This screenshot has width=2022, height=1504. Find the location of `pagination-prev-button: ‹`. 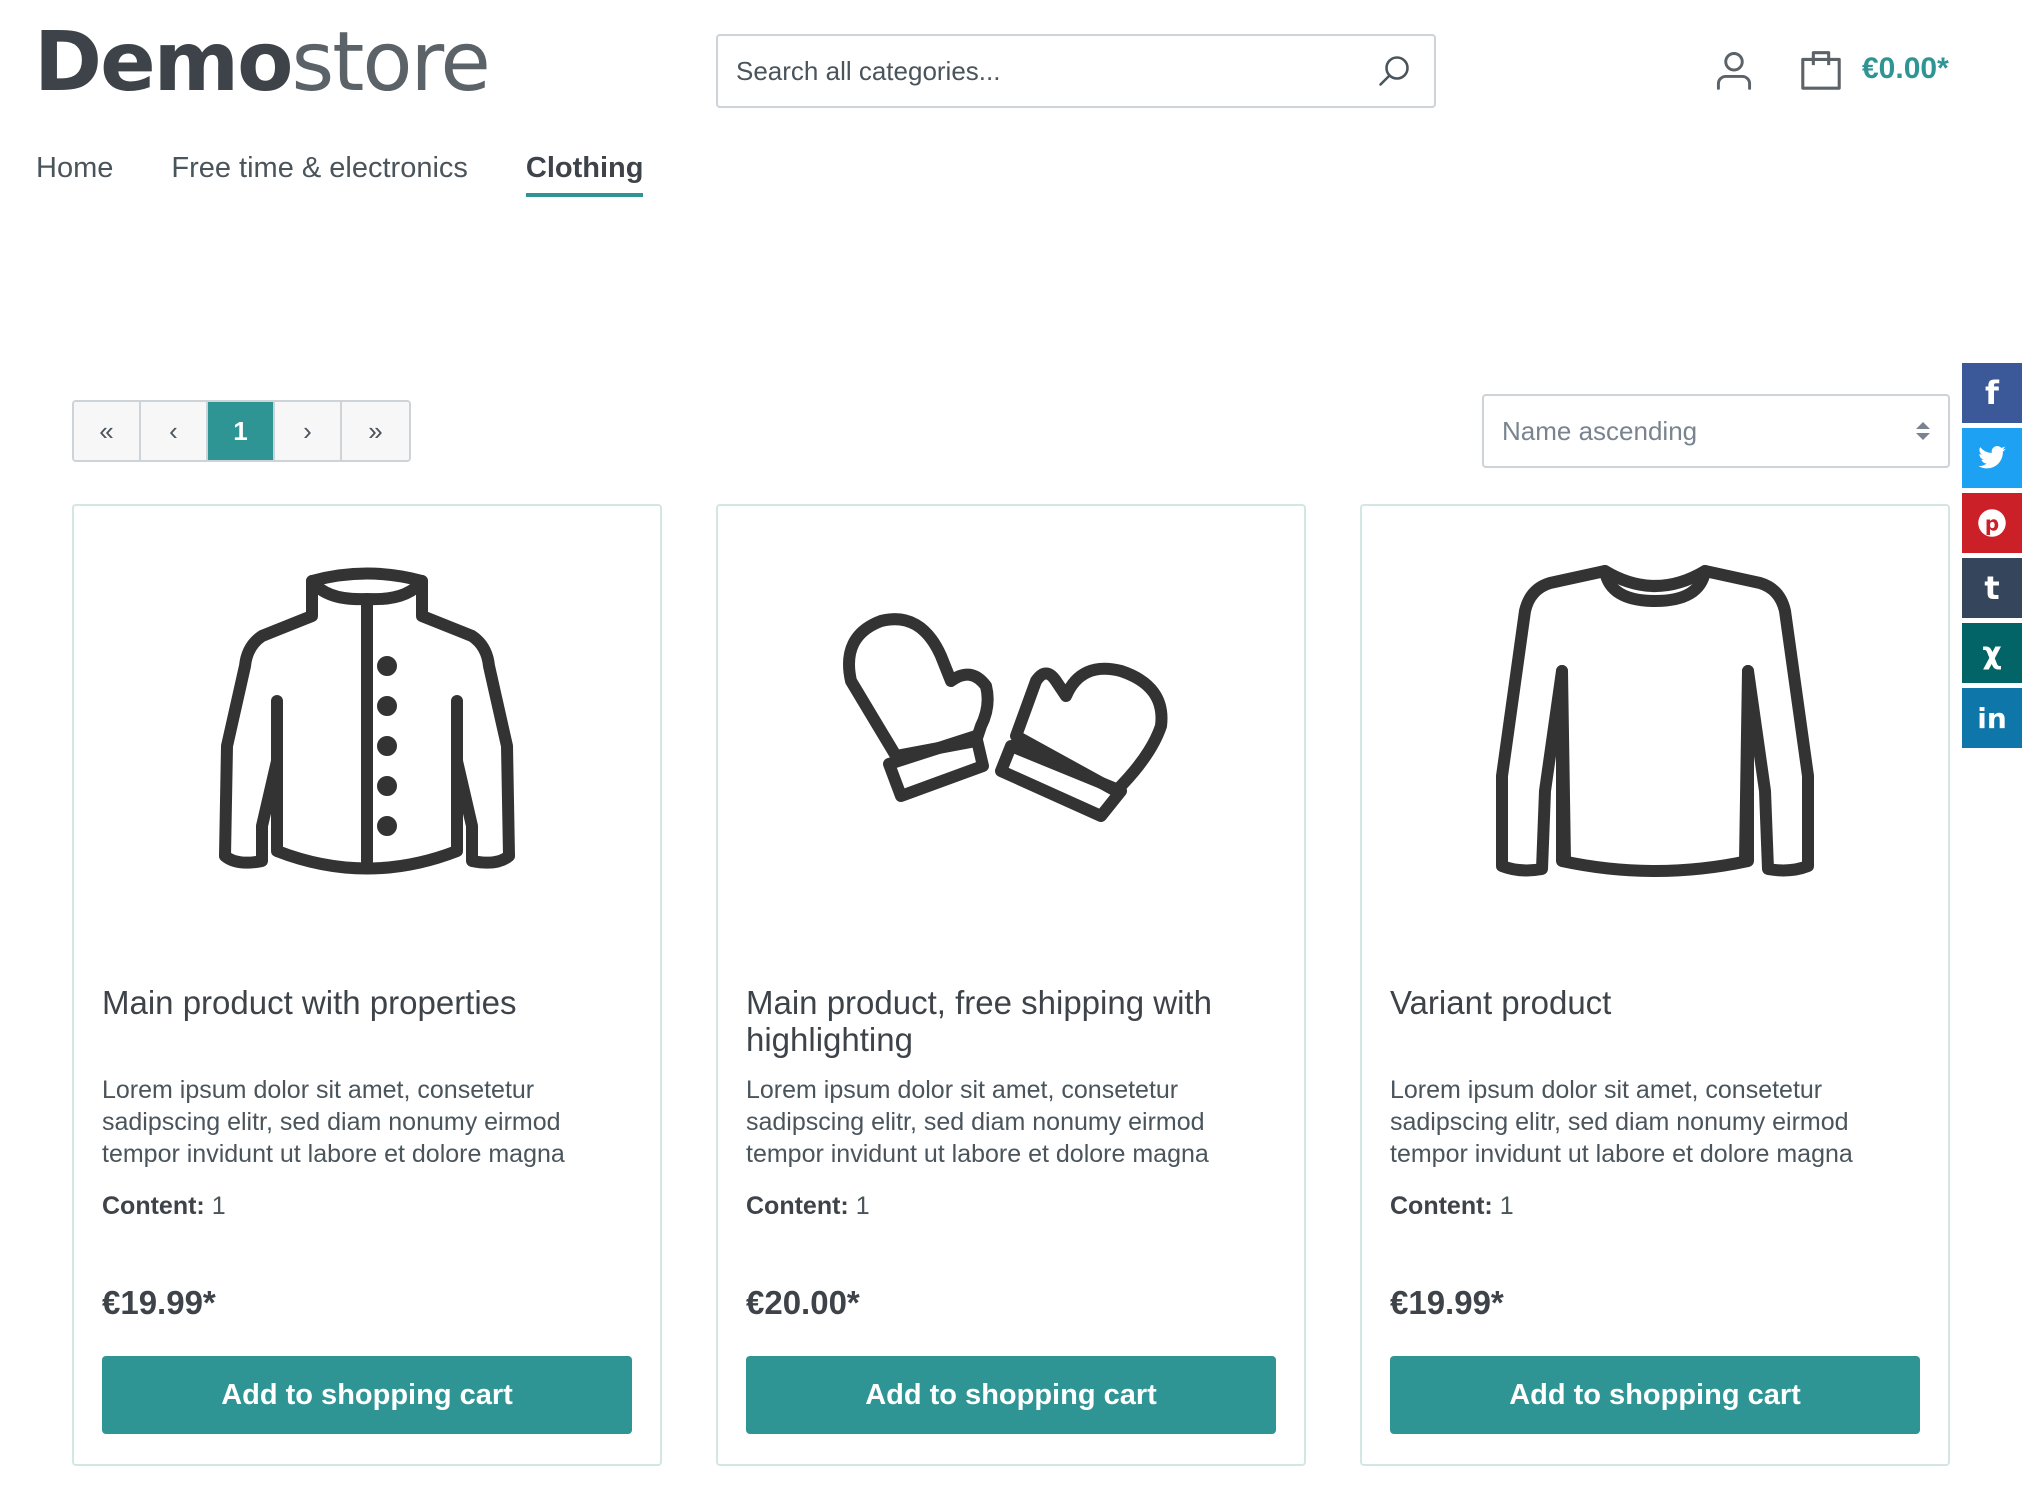

pagination-prev-button: ‹ is located at coordinates (174, 431).